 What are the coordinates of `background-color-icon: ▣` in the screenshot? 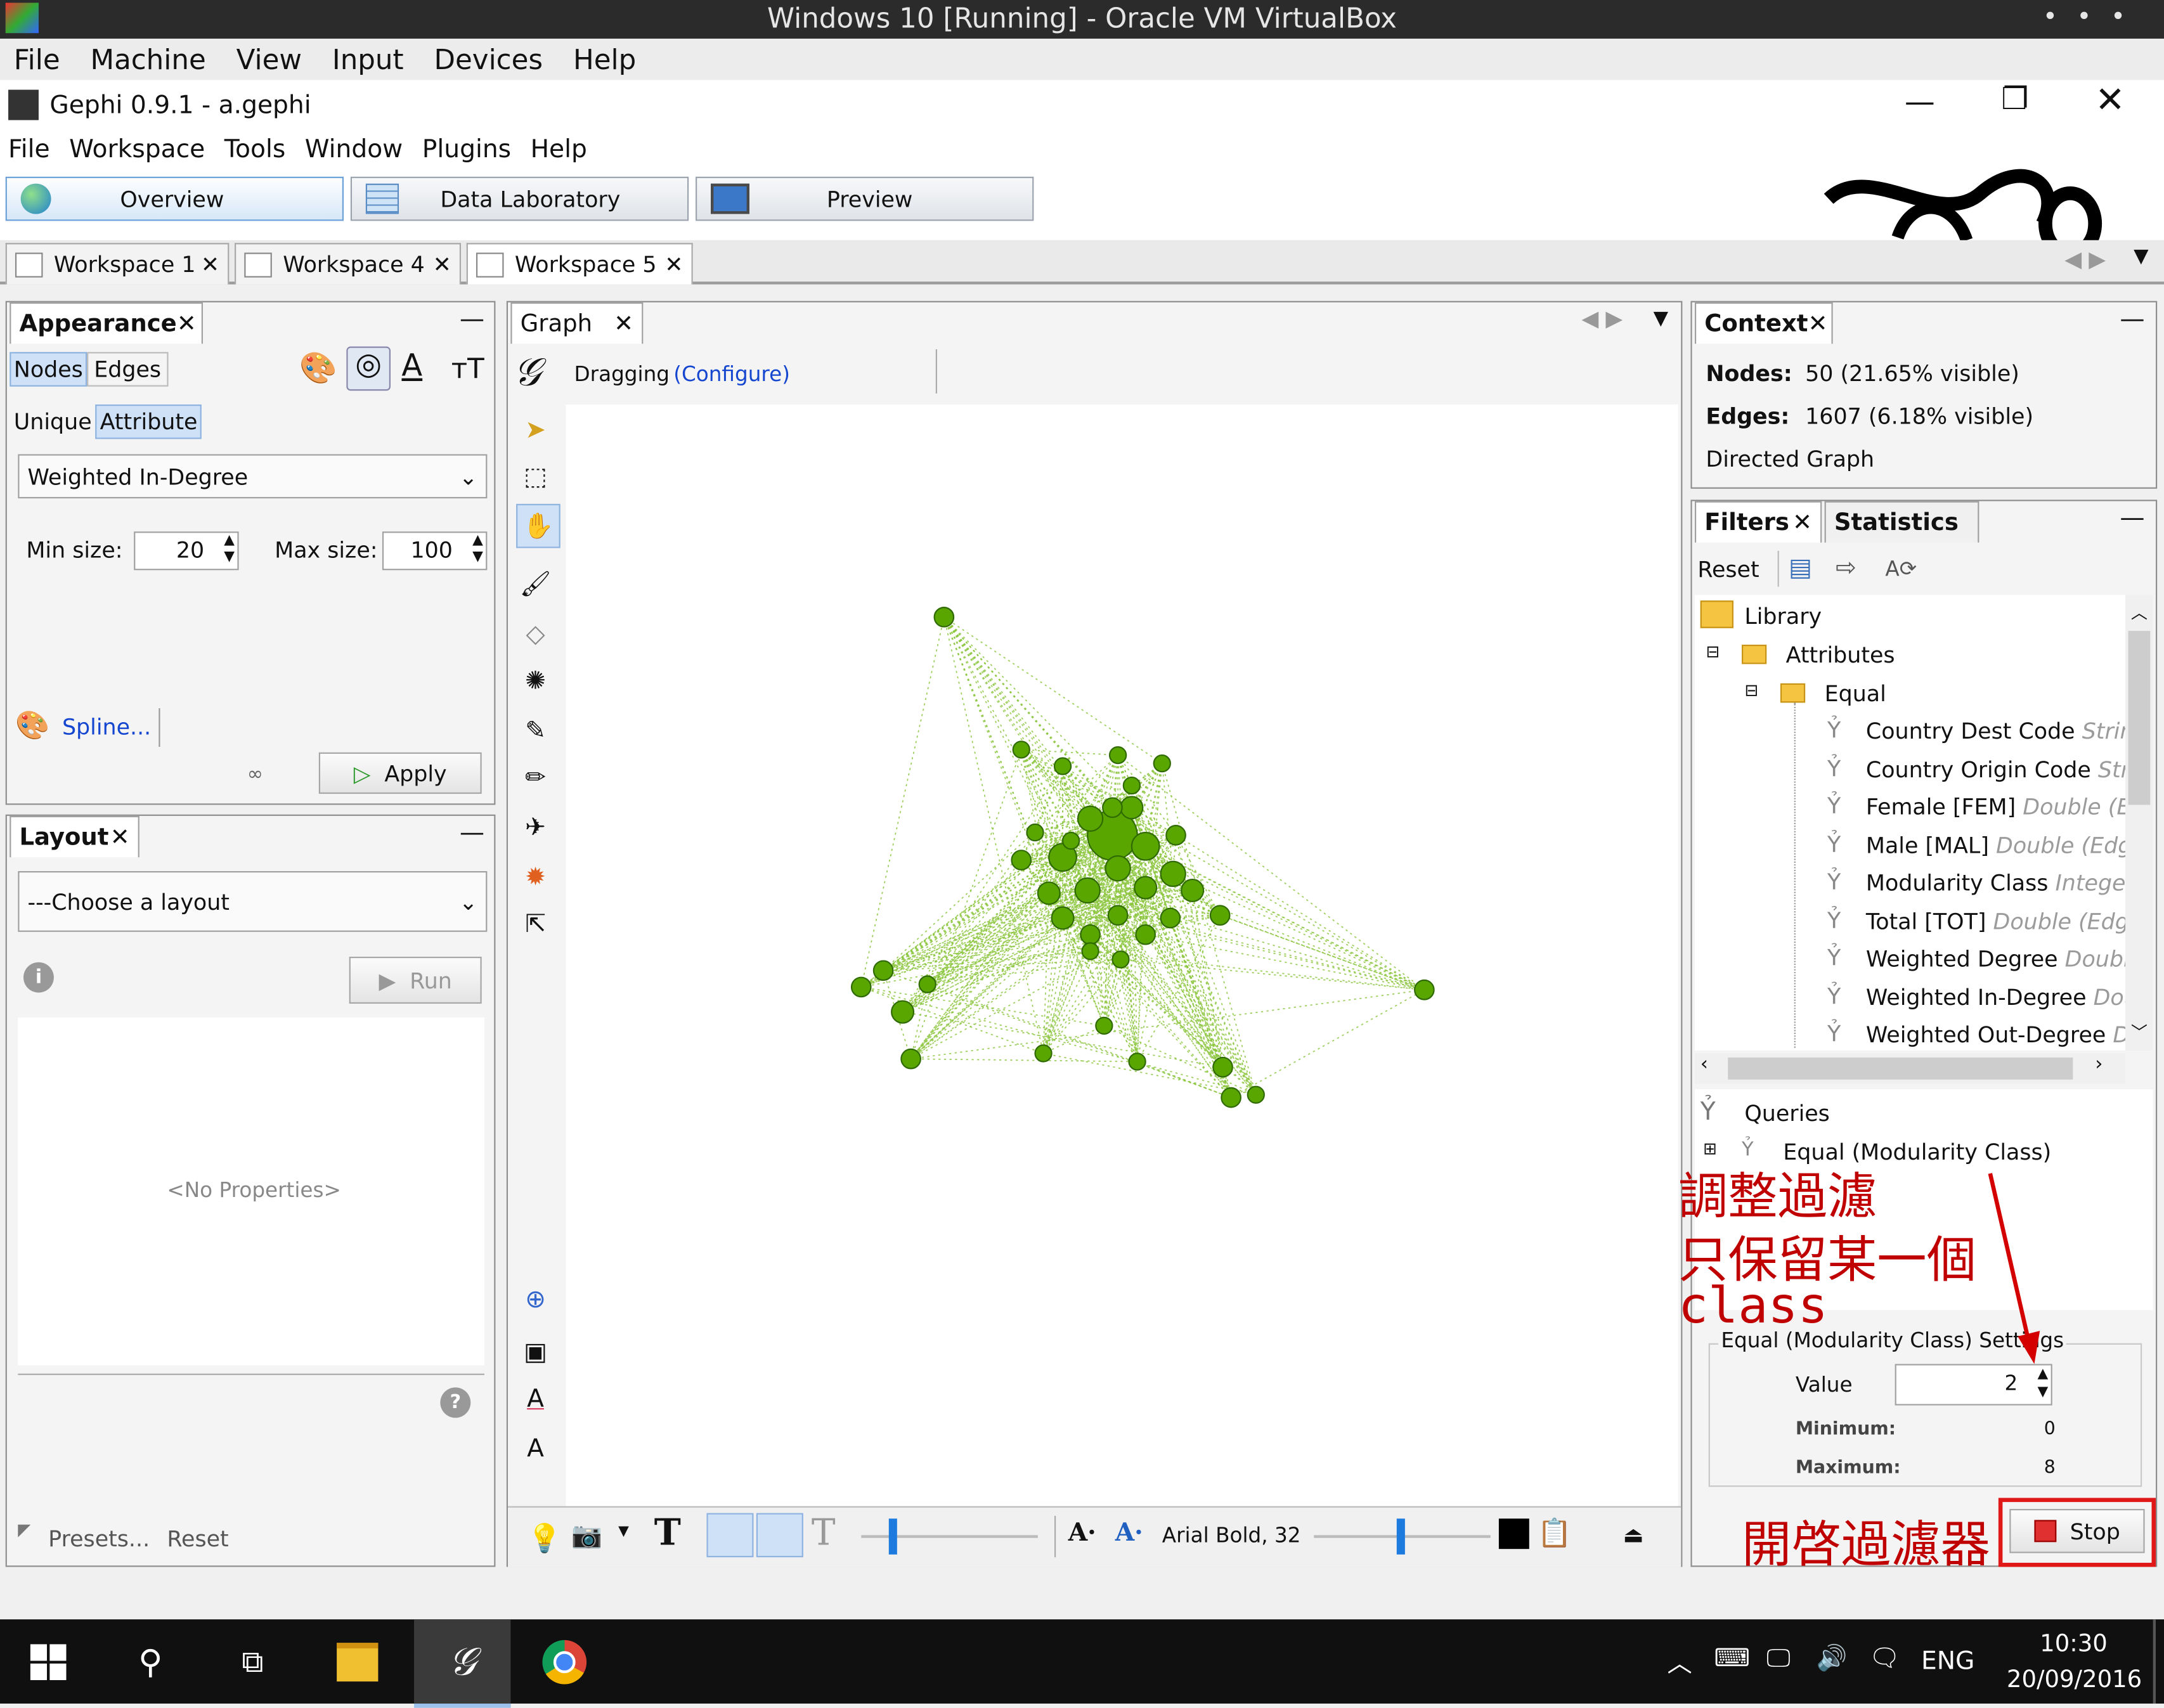 It's located at (535, 1351).